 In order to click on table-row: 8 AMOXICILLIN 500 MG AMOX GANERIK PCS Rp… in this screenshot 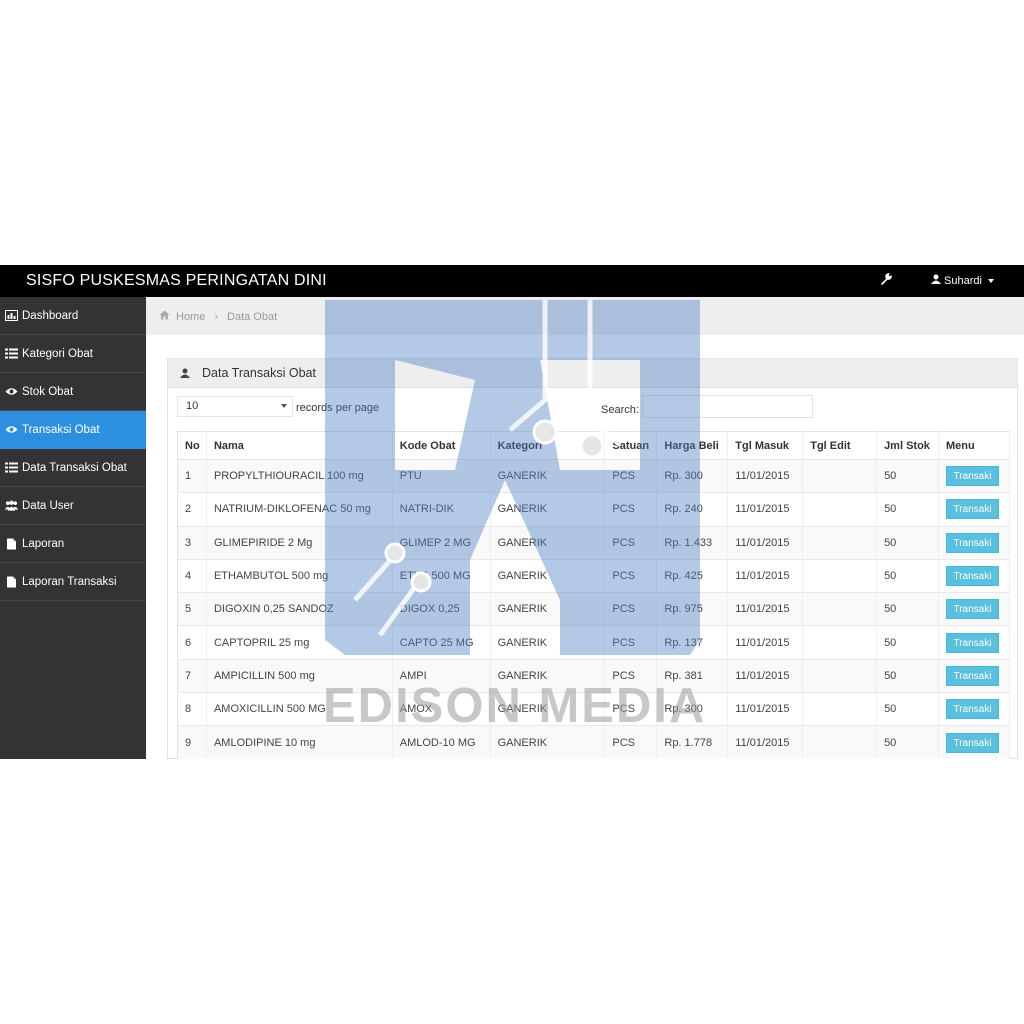, I will do `click(594, 709)`.